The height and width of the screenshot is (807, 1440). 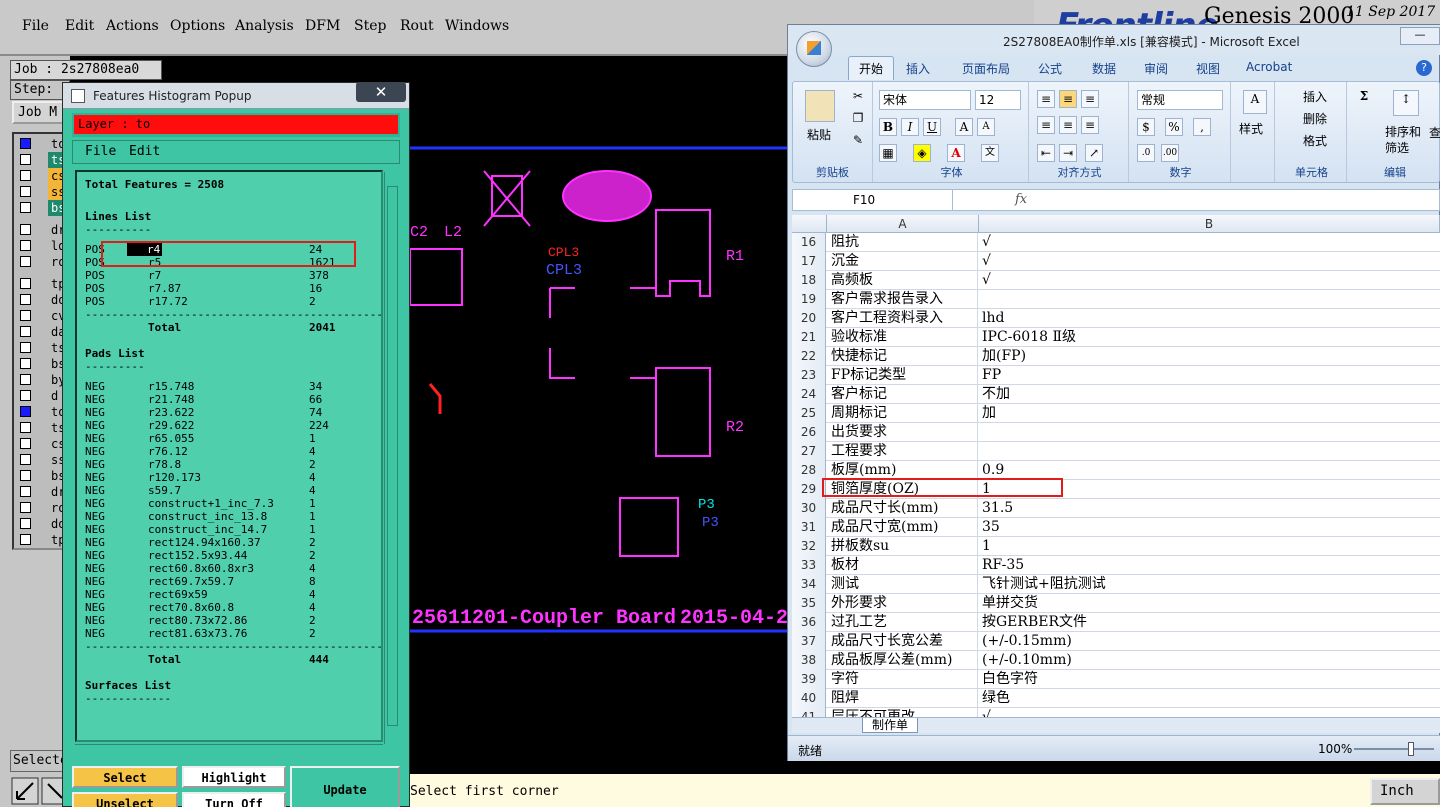 I want to click on cell-b: 绿色, so click(x=1209, y=698).